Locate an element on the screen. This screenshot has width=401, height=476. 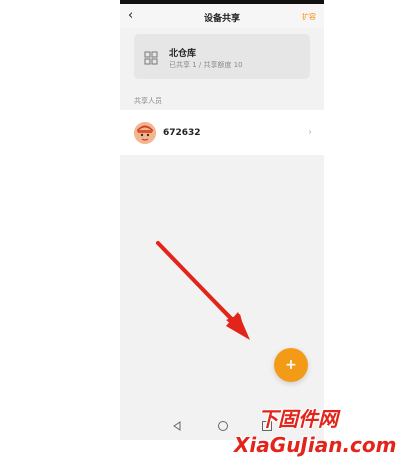
nav-home-icon is located at coordinates (223, 426).